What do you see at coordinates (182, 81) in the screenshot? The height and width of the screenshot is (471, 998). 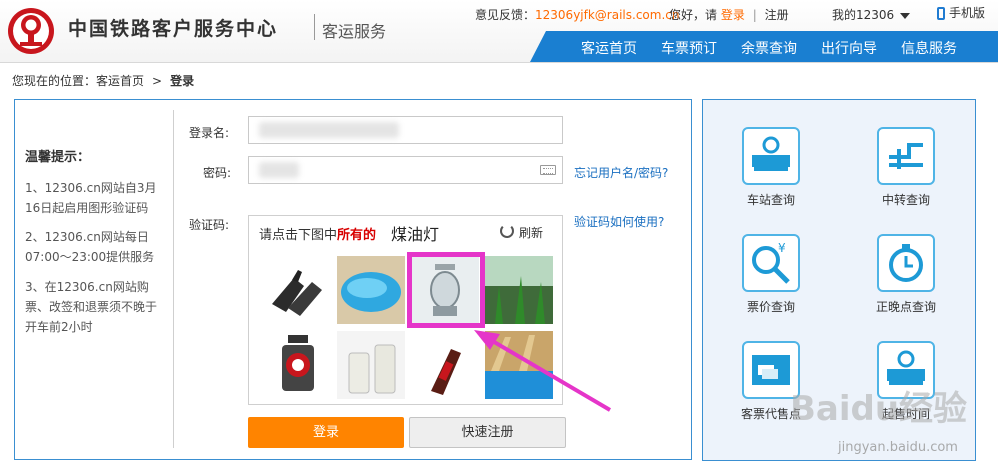 I see `breadcrumb-current: 登录` at bounding box center [182, 81].